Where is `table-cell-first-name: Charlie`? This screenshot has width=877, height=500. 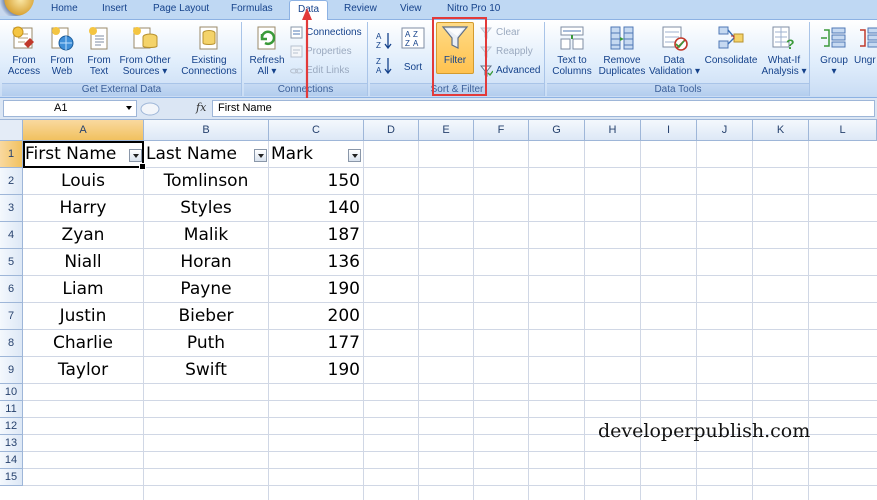 table-cell-first-name: Charlie is located at coordinates (83, 343).